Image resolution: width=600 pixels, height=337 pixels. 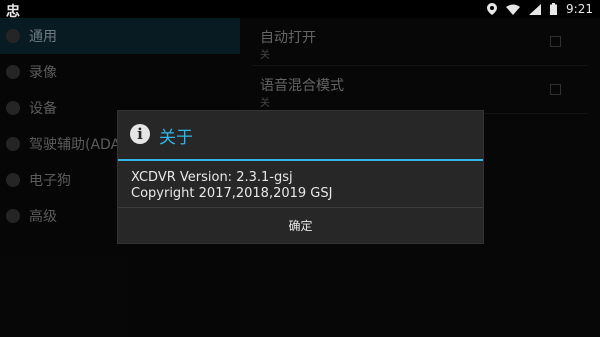 What do you see at coordinates (554, 9) in the screenshot?
I see `battery-icon` at bounding box center [554, 9].